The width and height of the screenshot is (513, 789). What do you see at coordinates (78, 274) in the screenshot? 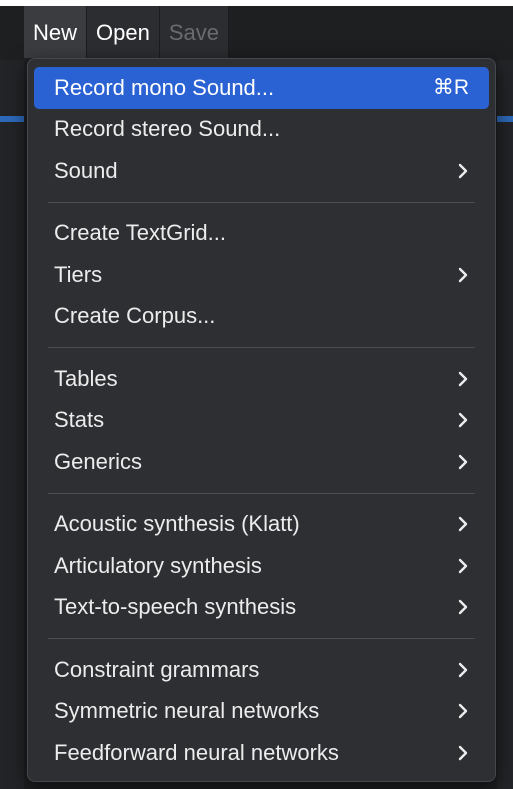
I see `menu-item-label: Tiers` at bounding box center [78, 274].